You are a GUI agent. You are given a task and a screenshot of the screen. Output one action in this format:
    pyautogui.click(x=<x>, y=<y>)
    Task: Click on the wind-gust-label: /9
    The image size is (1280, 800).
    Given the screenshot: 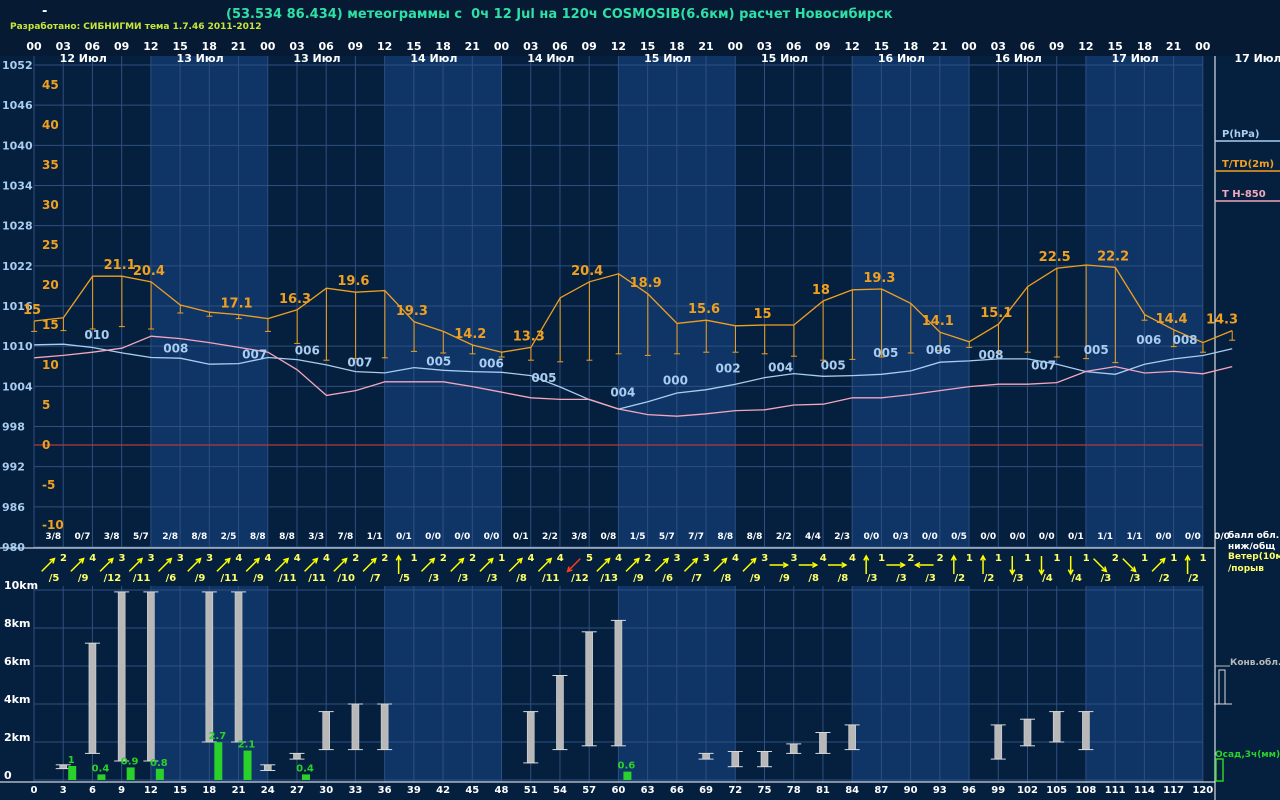 What is the action you would take?
    pyautogui.click(x=200, y=578)
    